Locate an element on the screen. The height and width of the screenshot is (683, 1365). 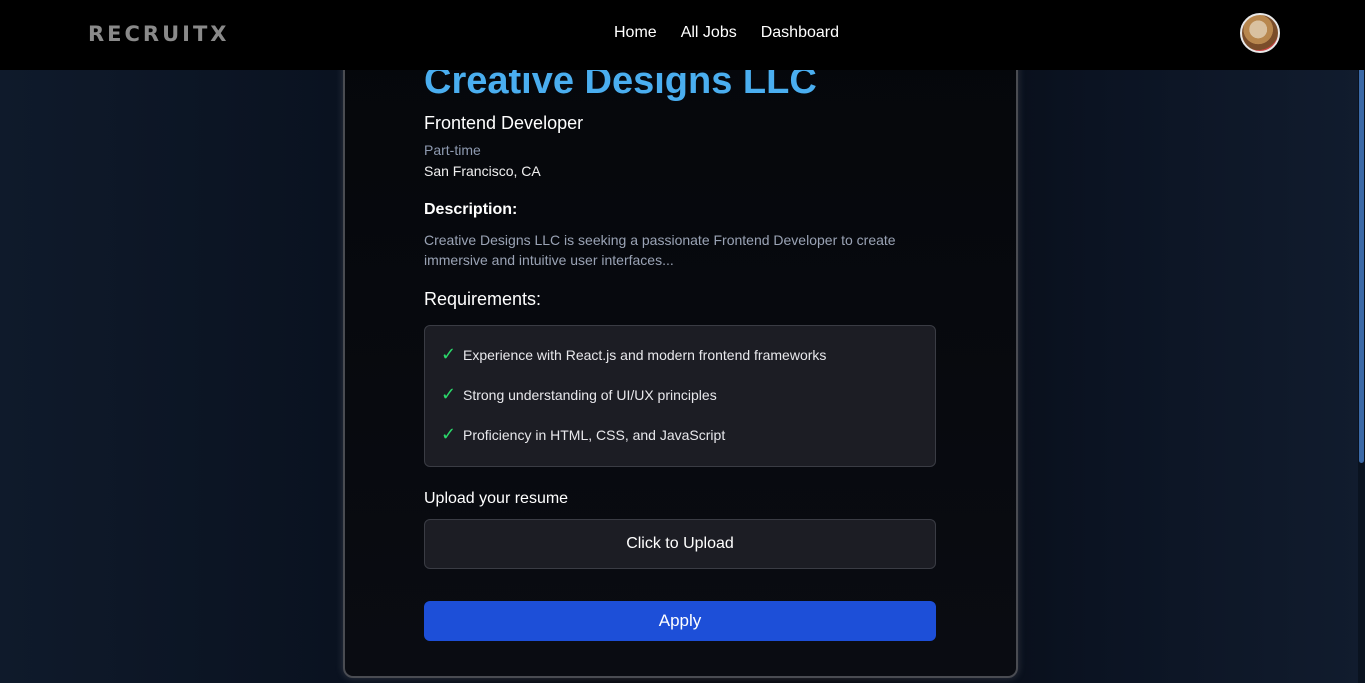
scrollbar-thumb is located at coordinates (1361, 260).